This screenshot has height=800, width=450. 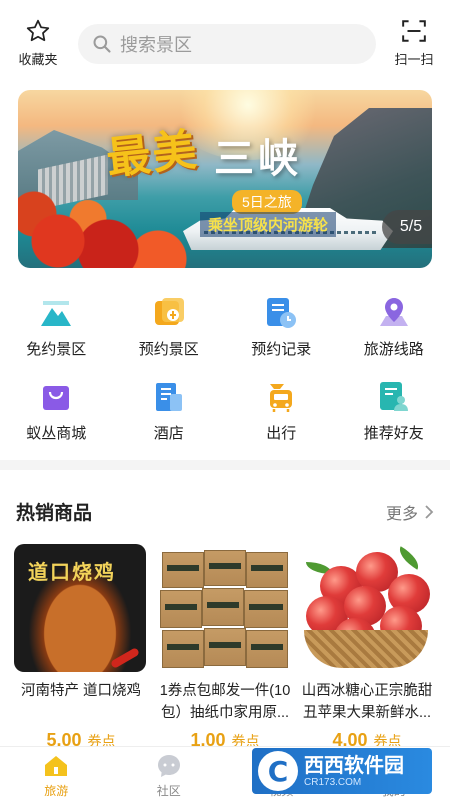 I want to click on service-label: 预约记录, so click(x=281, y=349).